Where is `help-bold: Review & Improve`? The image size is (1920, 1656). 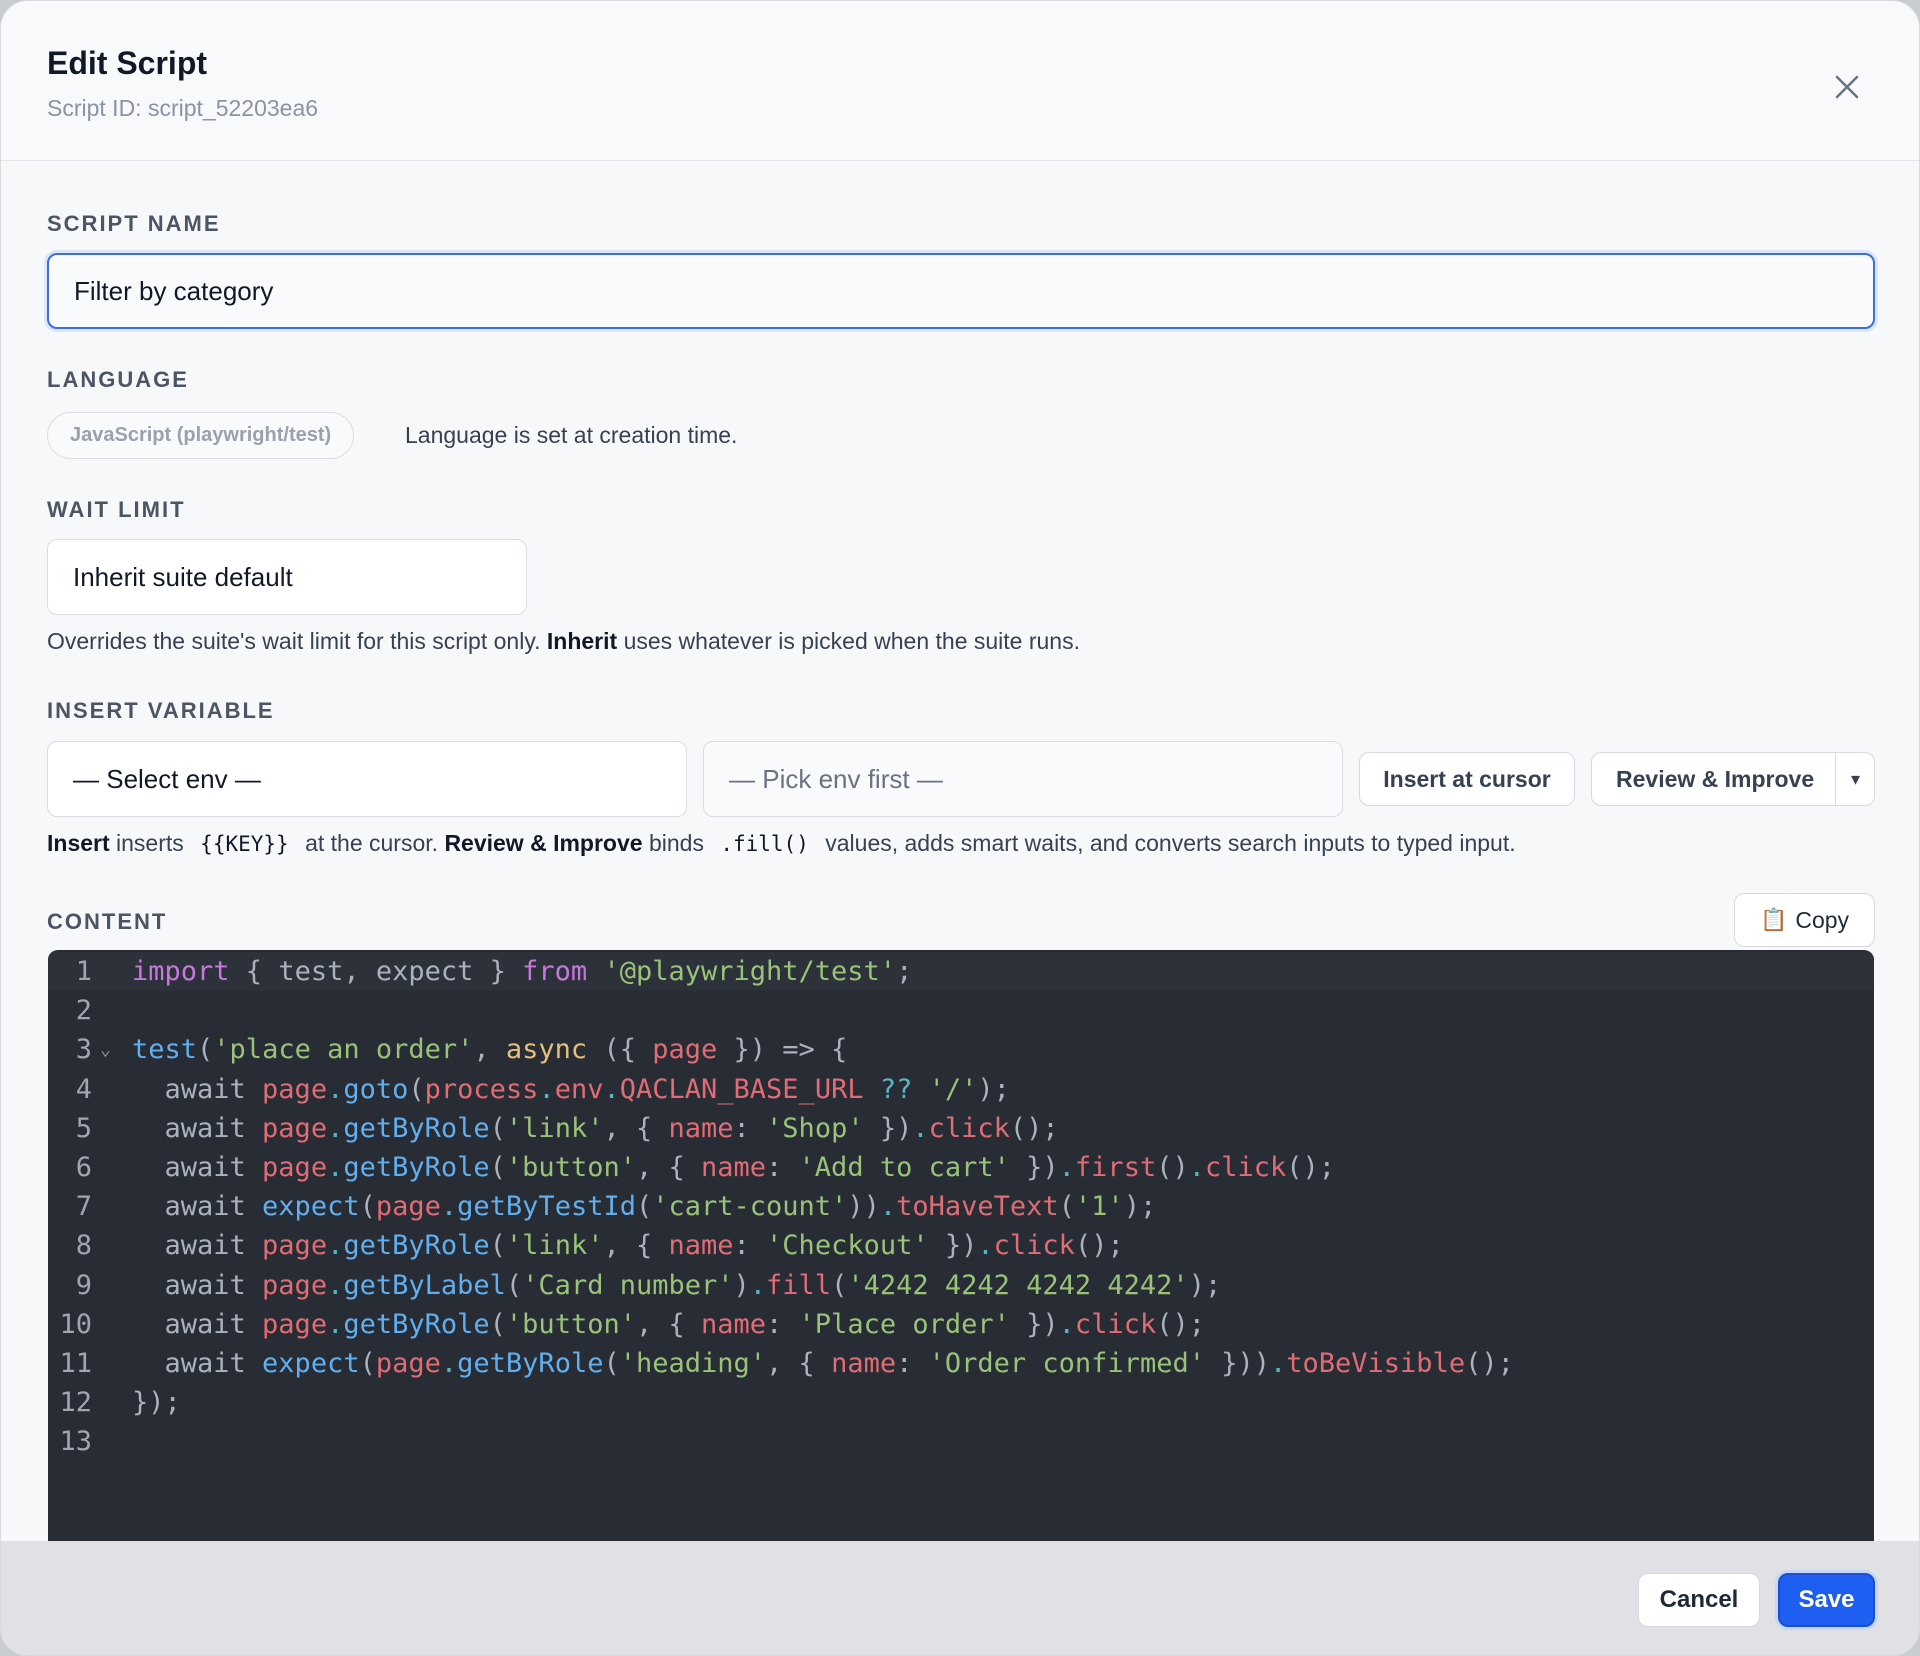 help-bold: Review & Improve is located at coordinates (543, 843).